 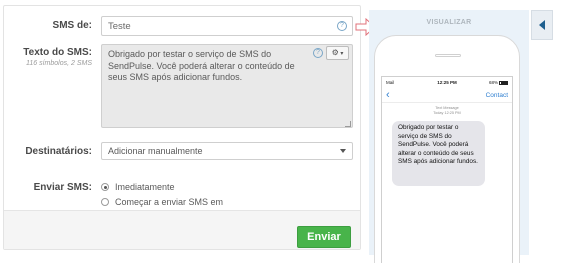 I want to click on resize-handle-icon, so click(x=348, y=124).